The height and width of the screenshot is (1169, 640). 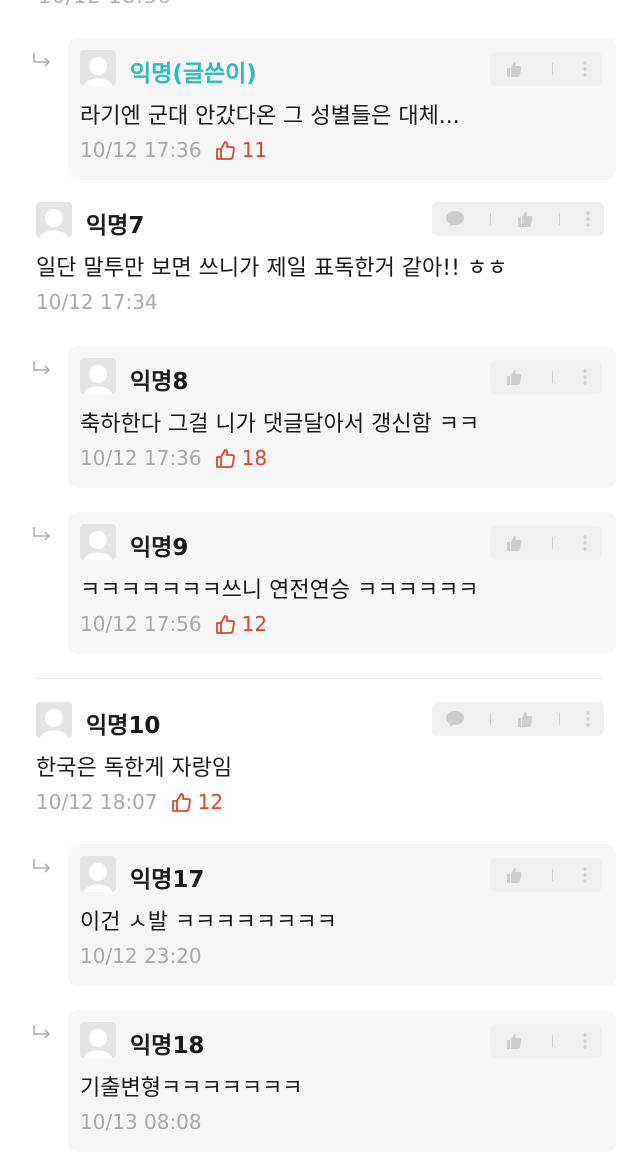 I want to click on nickname: 익명17, so click(x=167, y=877).